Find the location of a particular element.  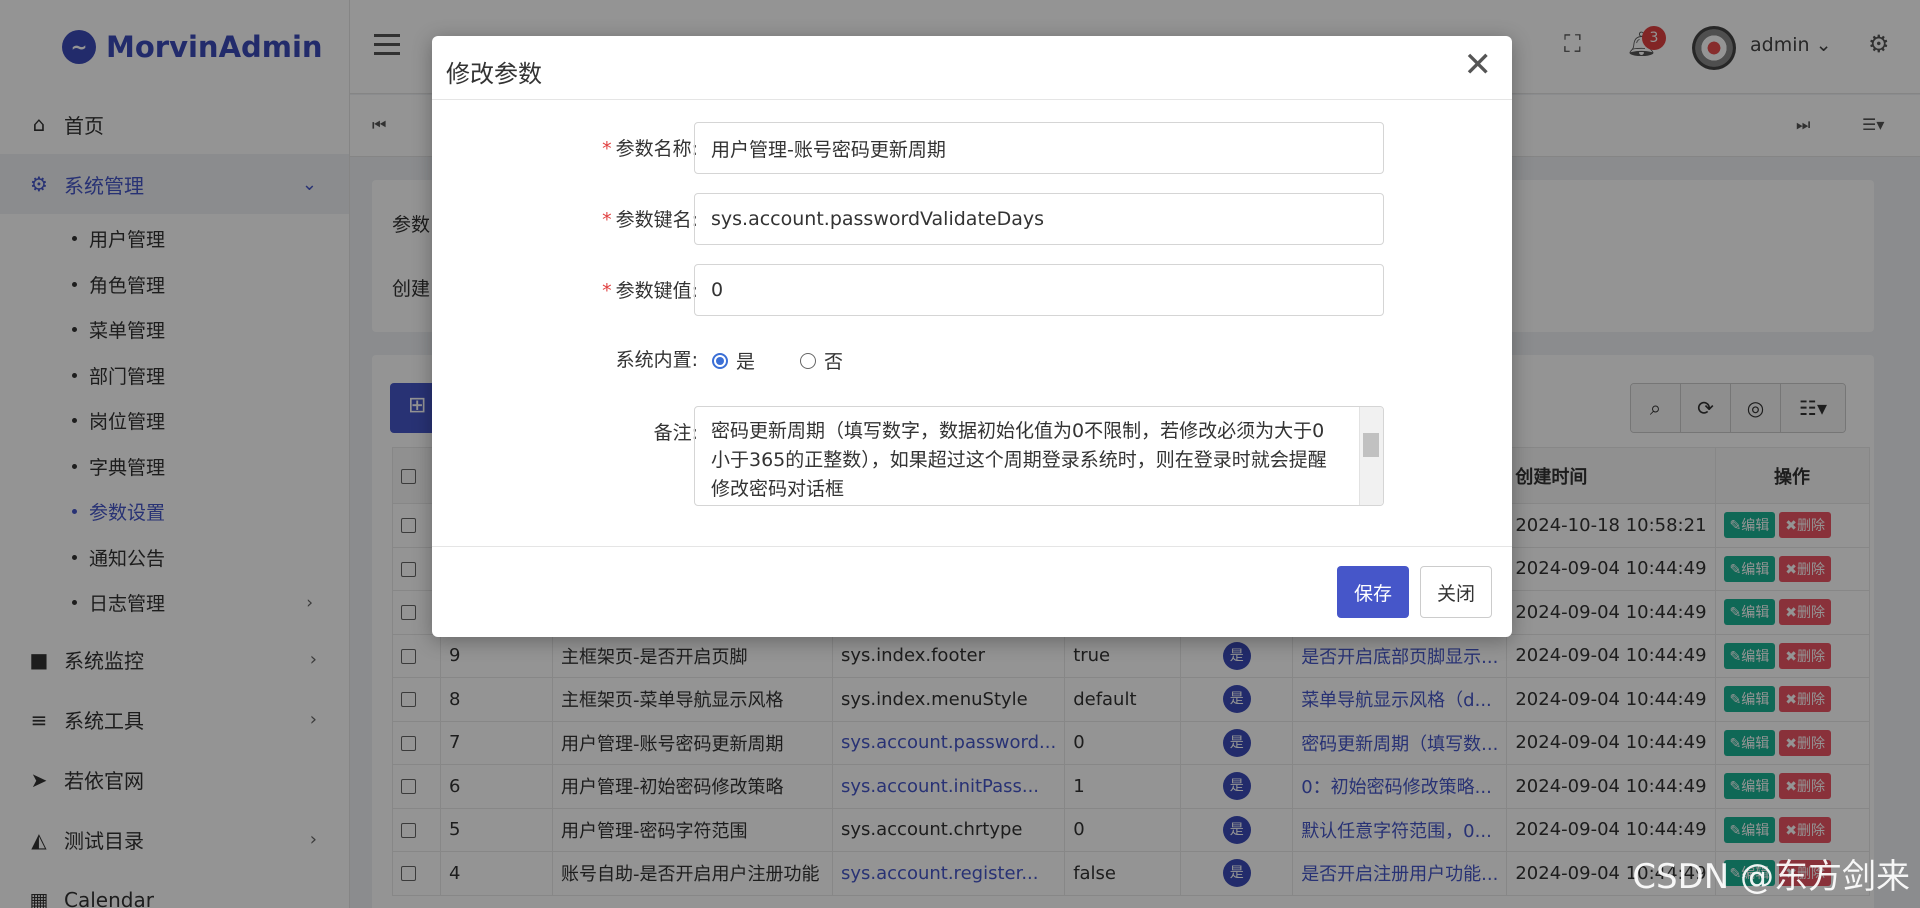

field-label-key: * 参数键名: is located at coordinates (650, 218).